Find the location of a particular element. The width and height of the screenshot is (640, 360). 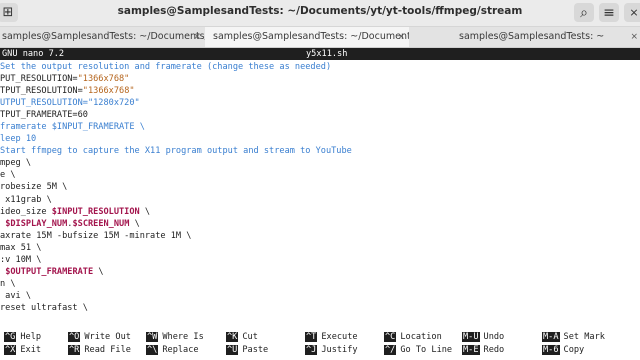

shortcut-label: Exit is located at coordinates (31, 349).